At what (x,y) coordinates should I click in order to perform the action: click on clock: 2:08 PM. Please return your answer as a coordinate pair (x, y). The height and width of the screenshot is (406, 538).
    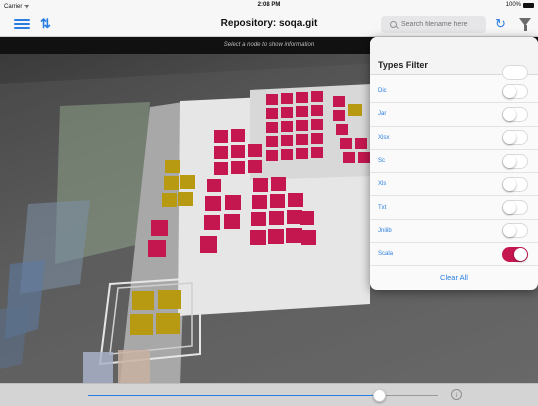
    Looking at the image, I should click on (269, 5).